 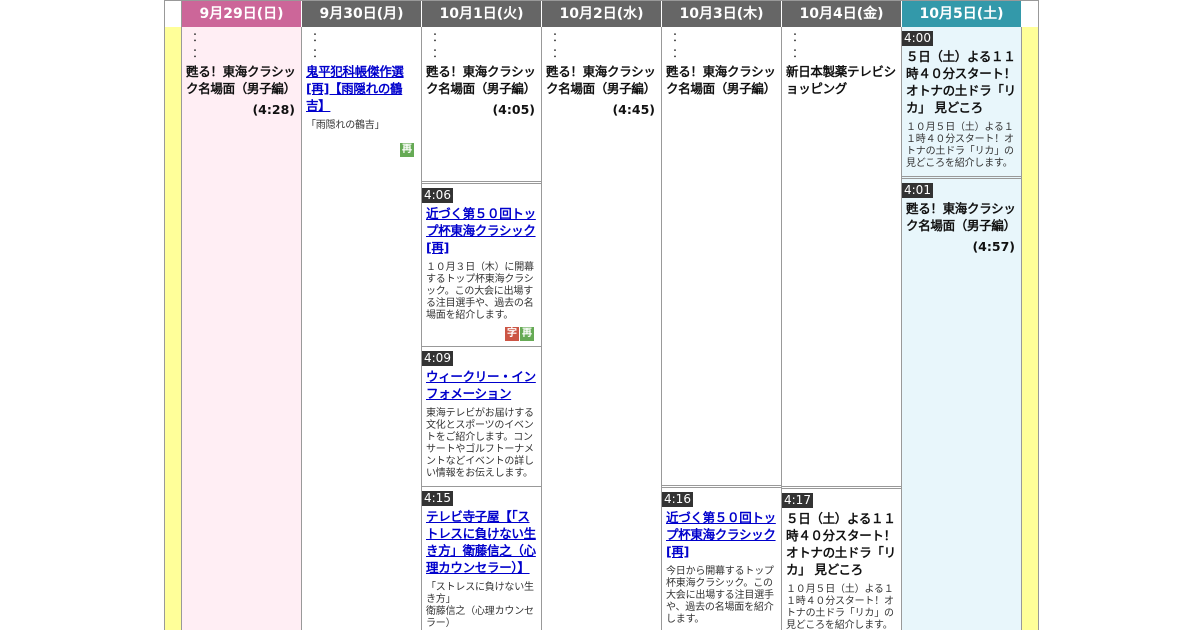 I want to click on day-header-thu: 10月3日(木), so click(x=722, y=14).